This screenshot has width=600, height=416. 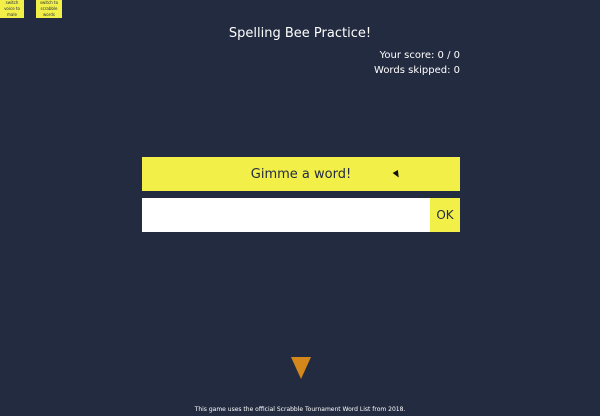 I want to click on words-skipped-text: Words skipped: 0, so click(x=417, y=70).